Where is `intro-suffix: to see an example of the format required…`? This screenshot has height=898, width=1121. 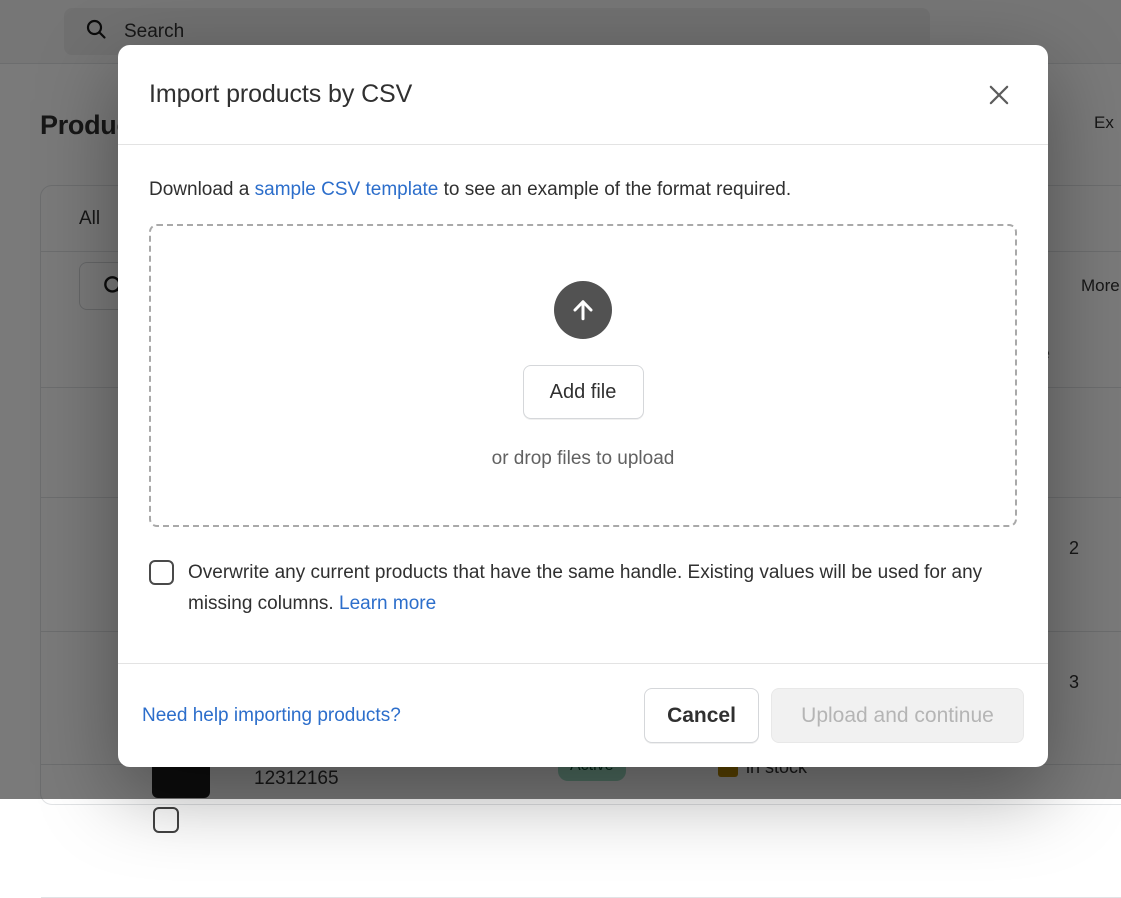
intro-suffix: to see an example of the format required… is located at coordinates (614, 189).